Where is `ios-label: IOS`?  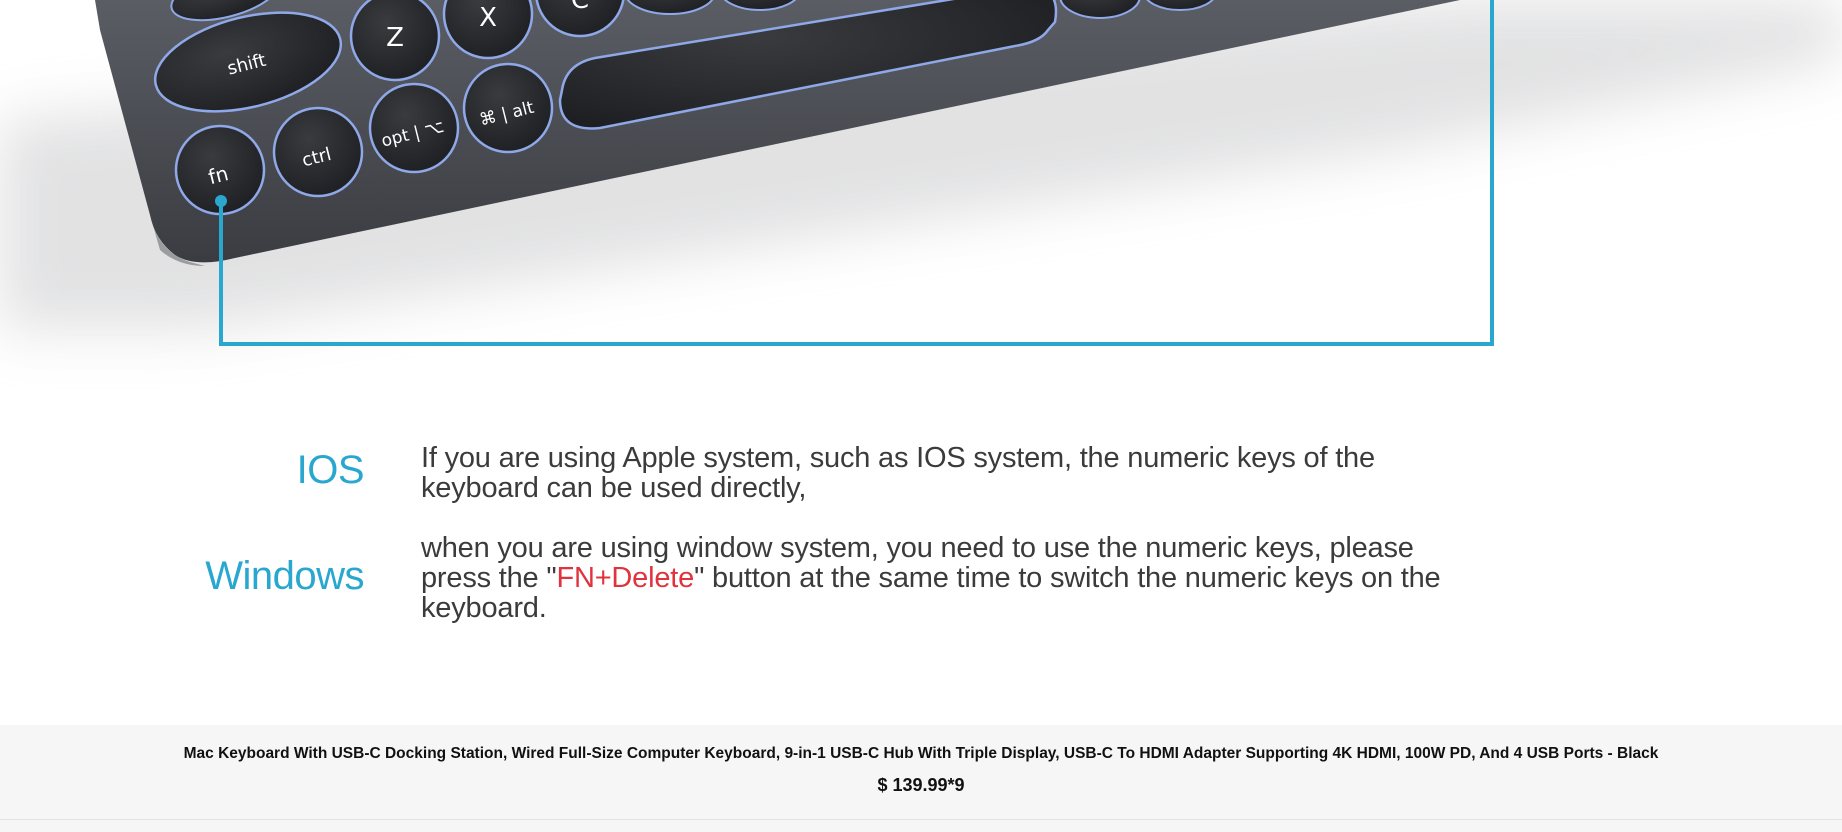
ios-label: IOS is located at coordinates (330, 470).